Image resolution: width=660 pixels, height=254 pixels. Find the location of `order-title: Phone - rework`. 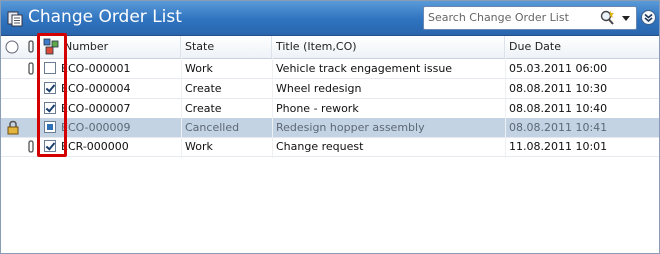

order-title: Phone - rework is located at coordinates (317, 108).